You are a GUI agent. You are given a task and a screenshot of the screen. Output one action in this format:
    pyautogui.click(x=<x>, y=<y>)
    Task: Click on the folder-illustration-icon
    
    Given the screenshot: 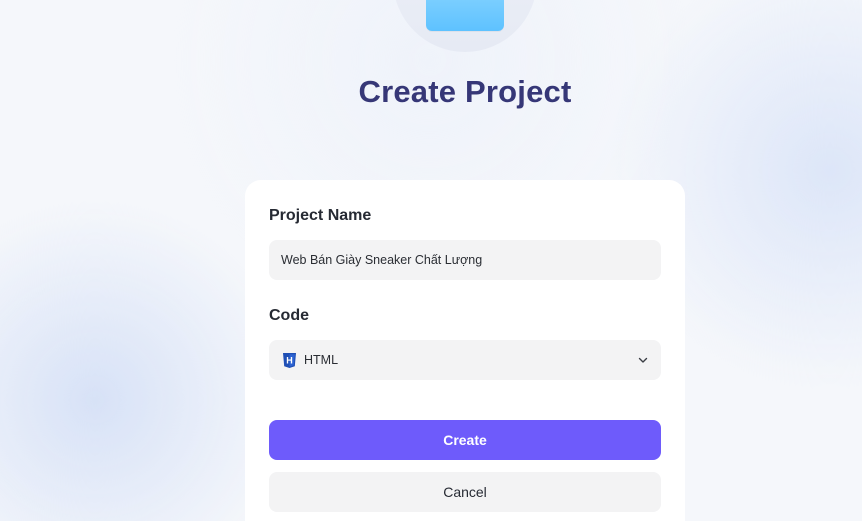 What is the action you would take?
    pyautogui.click(x=465, y=15)
    